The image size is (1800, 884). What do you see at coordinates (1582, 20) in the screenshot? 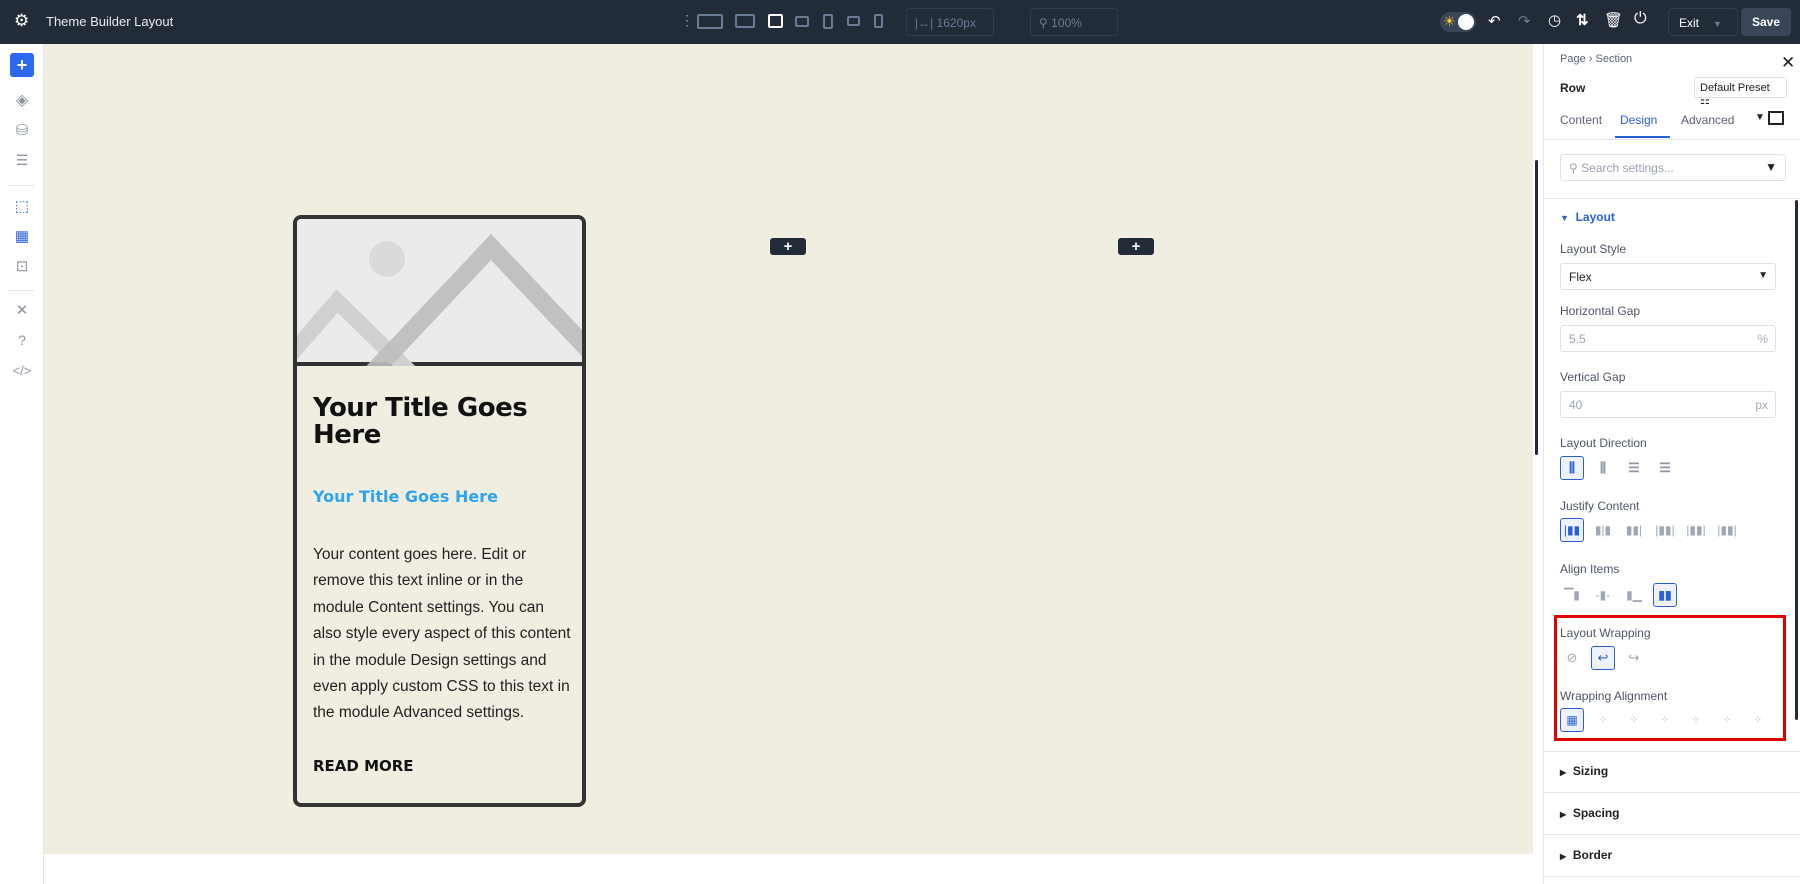
I see `sort-icon: ⇅` at bounding box center [1582, 20].